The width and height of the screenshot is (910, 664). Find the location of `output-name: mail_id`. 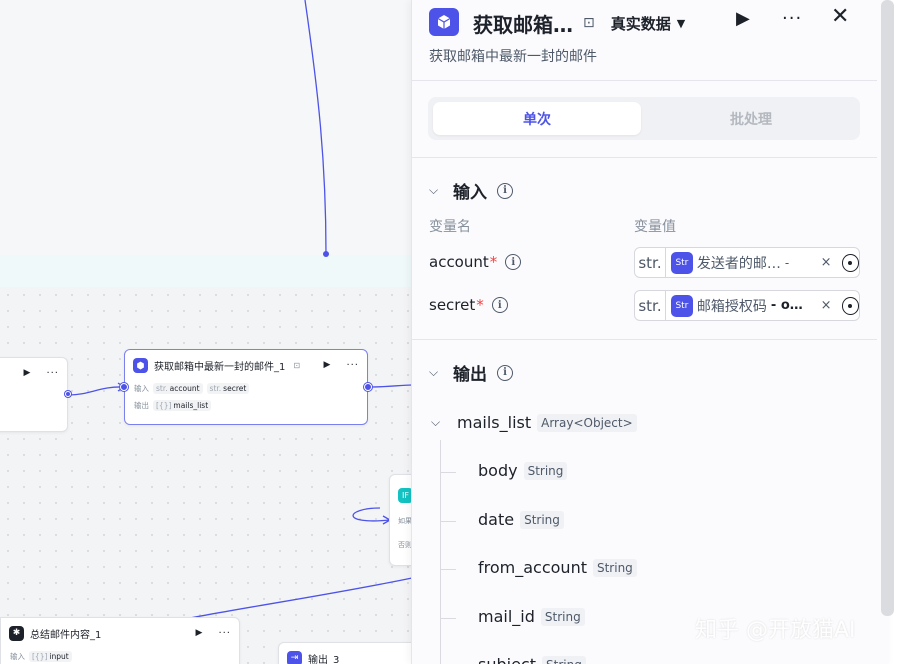

output-name: mail_id is located at coordinates (506, 616).